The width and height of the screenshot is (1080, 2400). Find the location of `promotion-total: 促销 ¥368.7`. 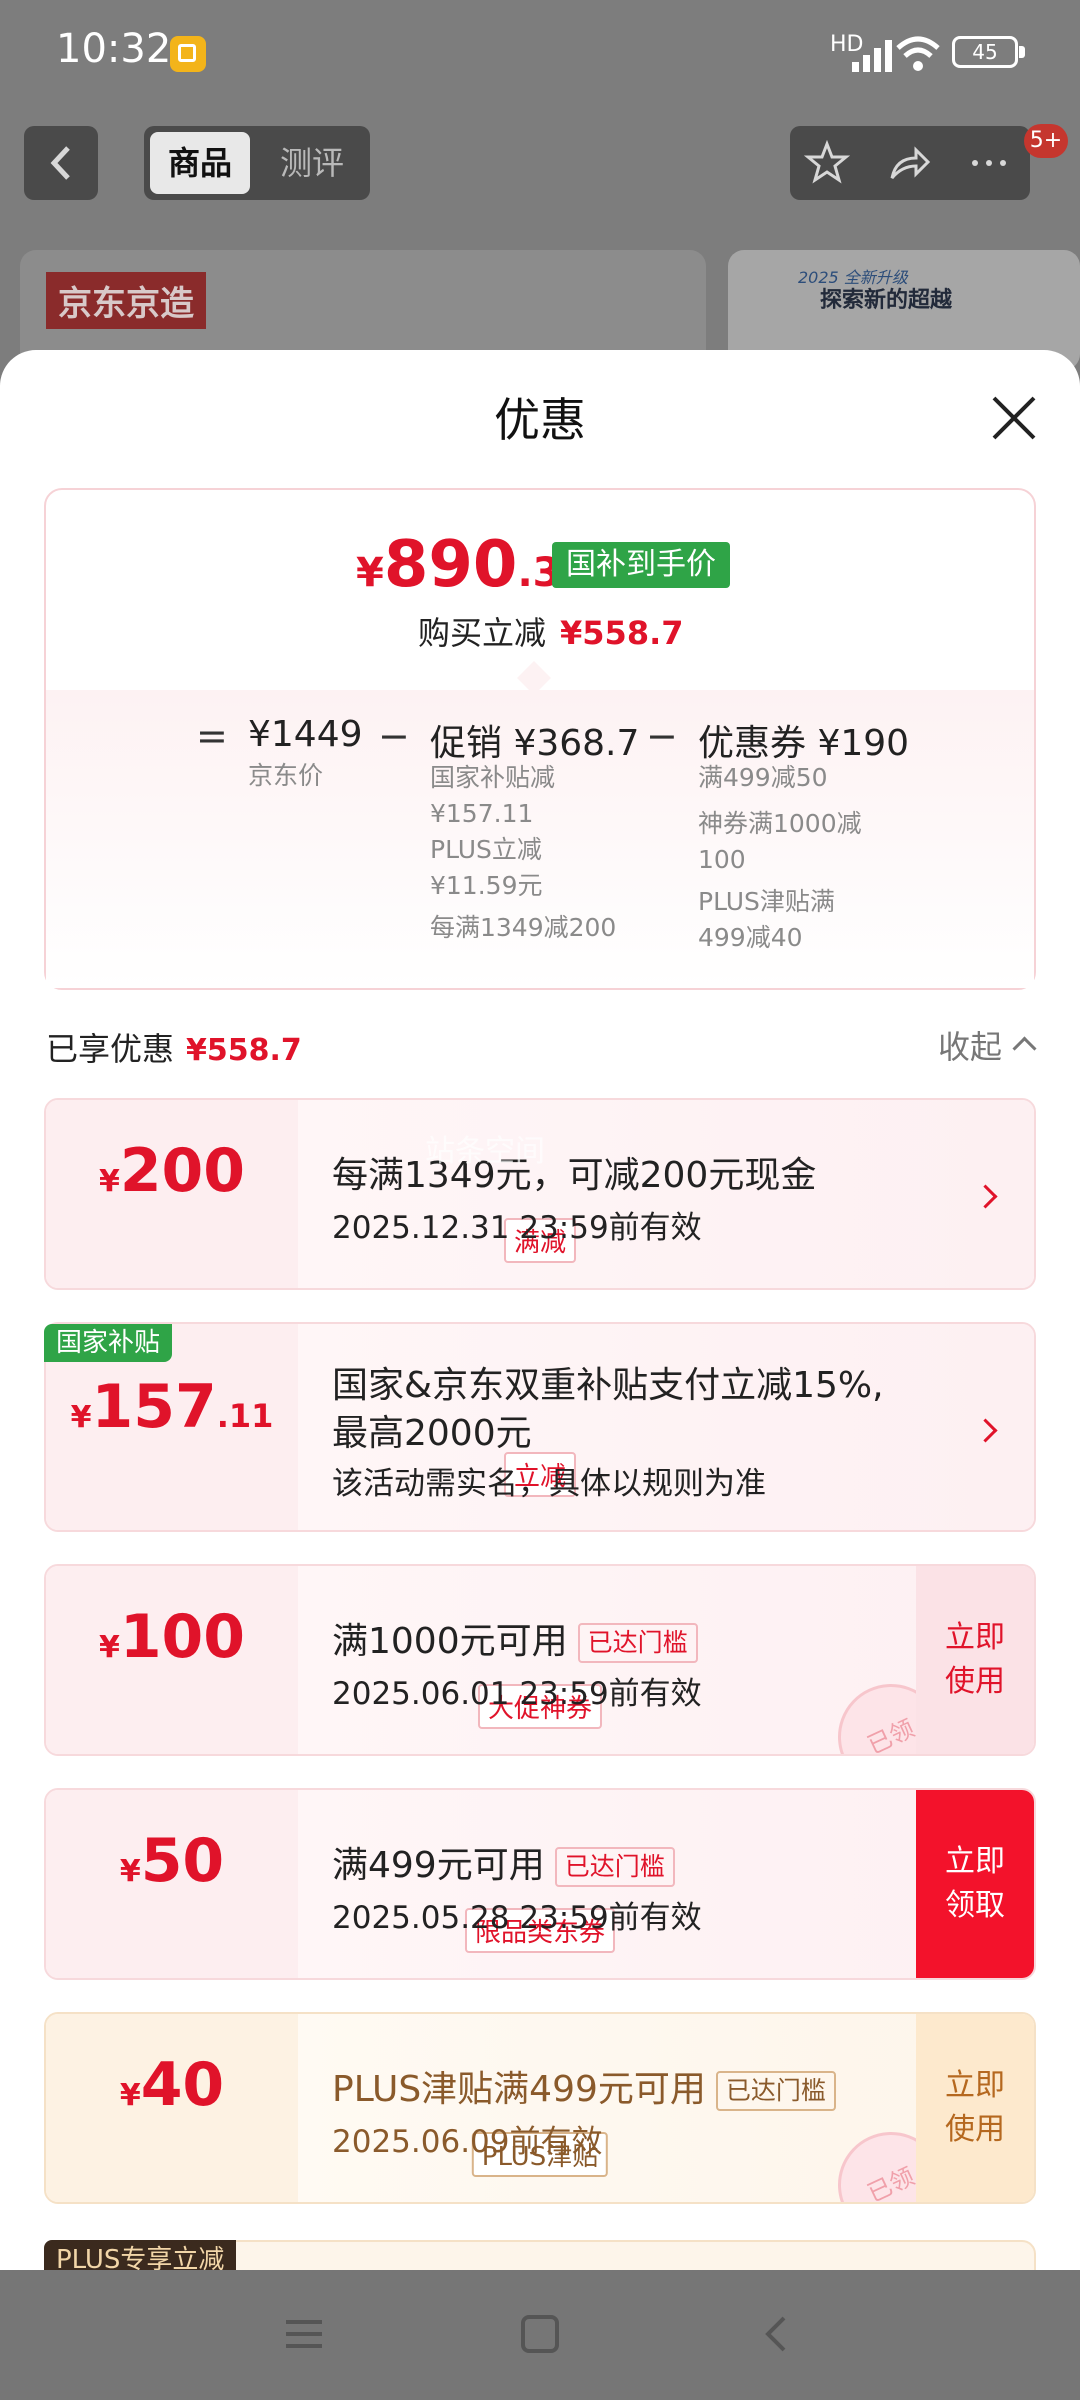

promotion-total: 促销 ¥368.7 is located at coordinates (535, 743).